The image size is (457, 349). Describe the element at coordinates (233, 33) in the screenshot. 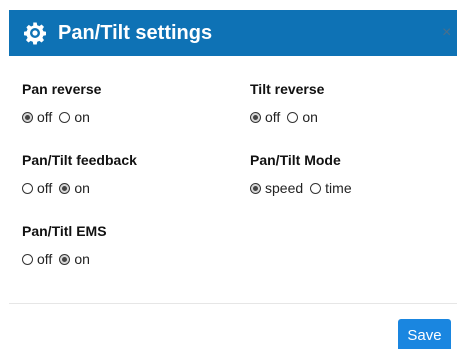

I see `dialog-header: Pan/Tilt settings ×` at that location.